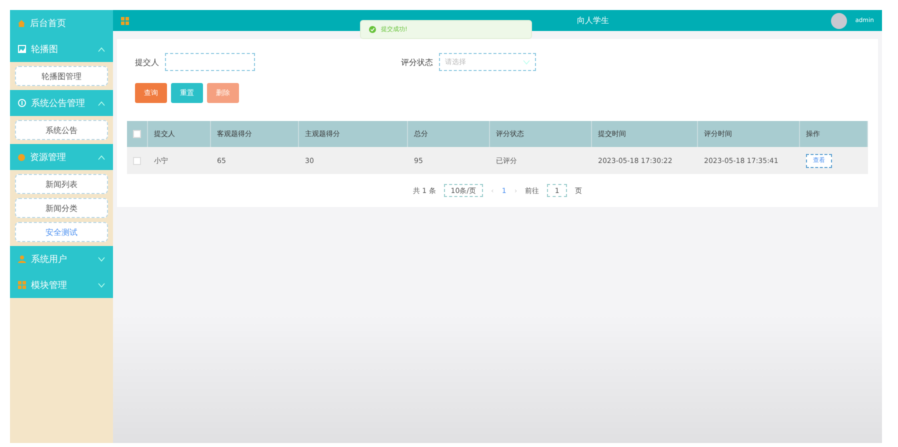 The image size is (898, 447). What do you see at coordinates (61, 23) in the screenshot?
I see `sidebar-item: 后台首页` at bounding box center [61, 23].